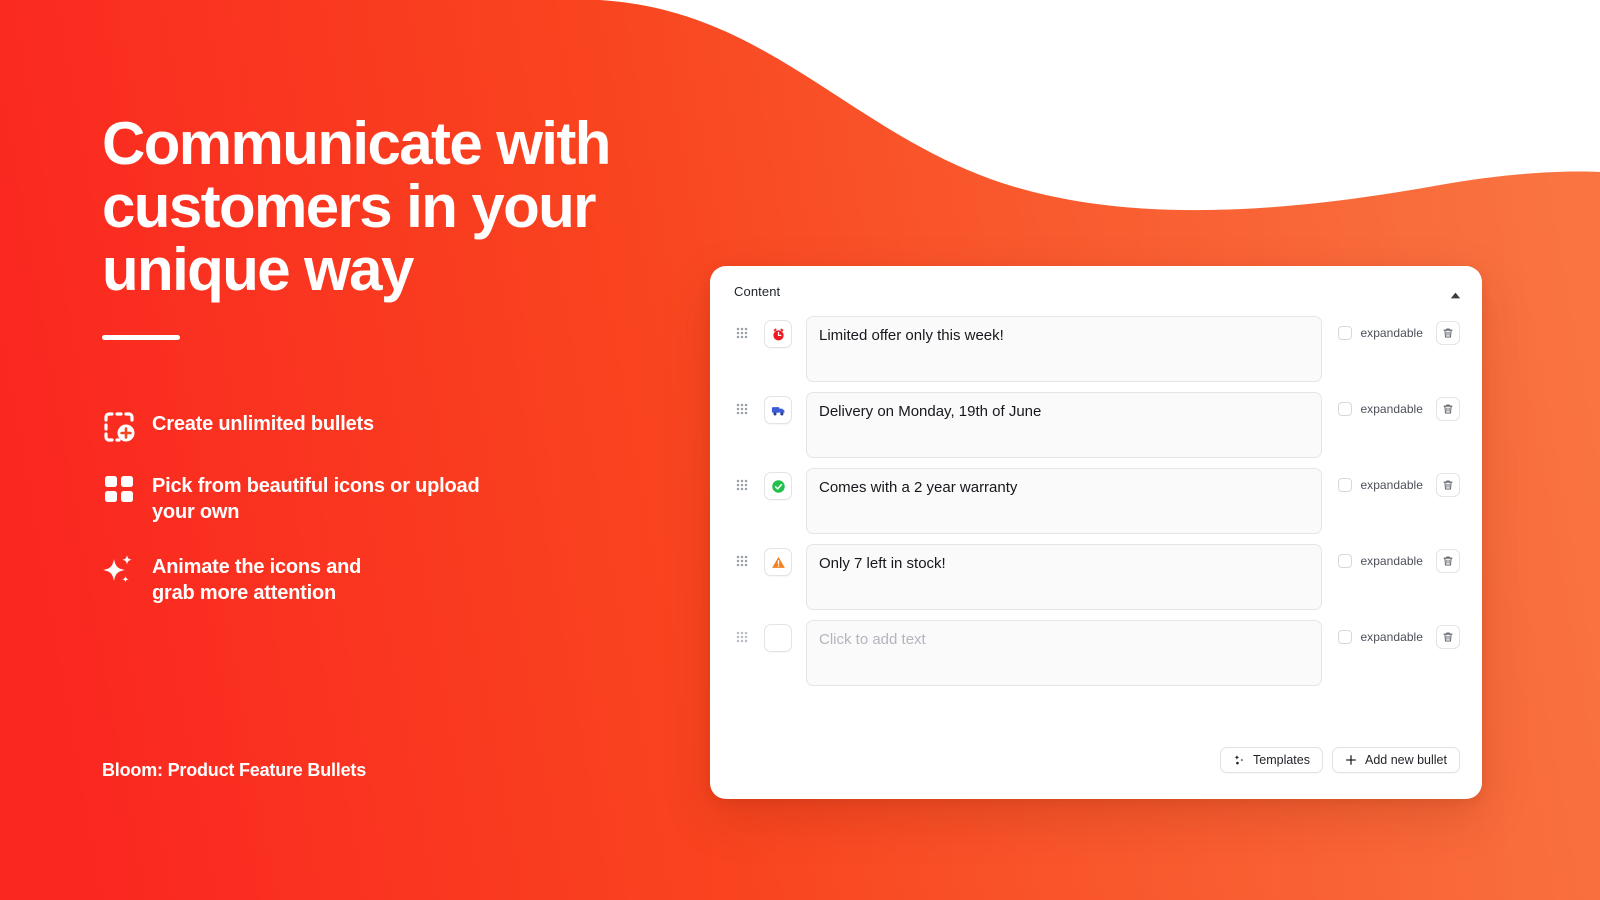 The height and width of the screenshot is (900, 1600). Describe the element at coordinates (119, 489) in the screenshot. I see `grid-icons-icon` at that location.